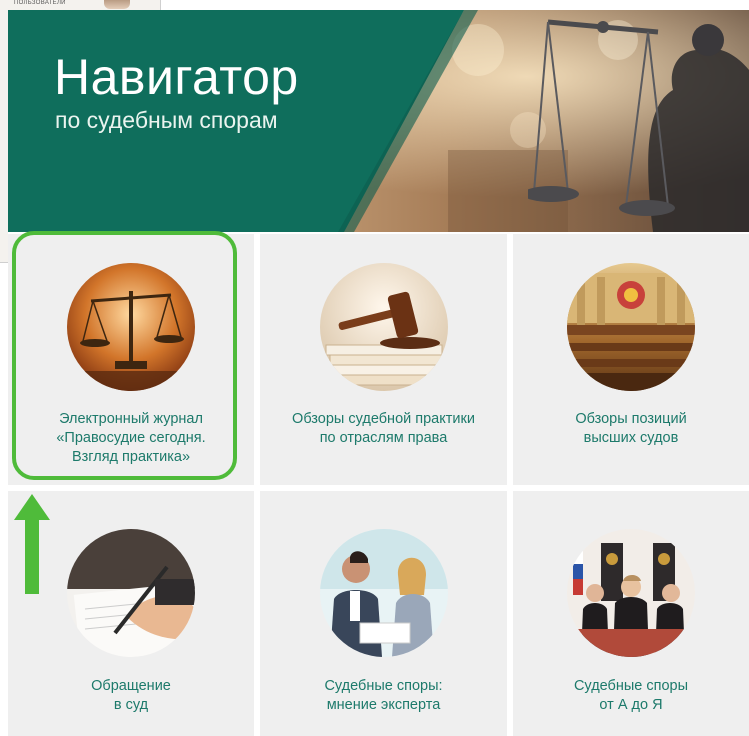 The image size is (749, 736). I want to click on page-subtitle: по судебным спорам, so click(166, 120).